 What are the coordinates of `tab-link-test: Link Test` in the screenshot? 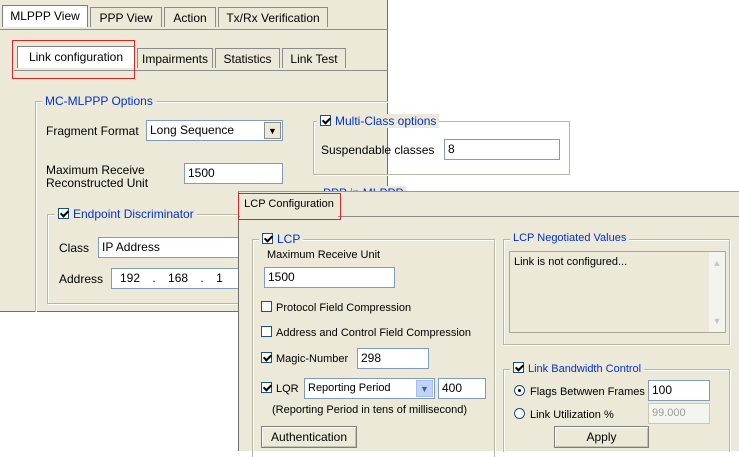 It's located at (314, 58).